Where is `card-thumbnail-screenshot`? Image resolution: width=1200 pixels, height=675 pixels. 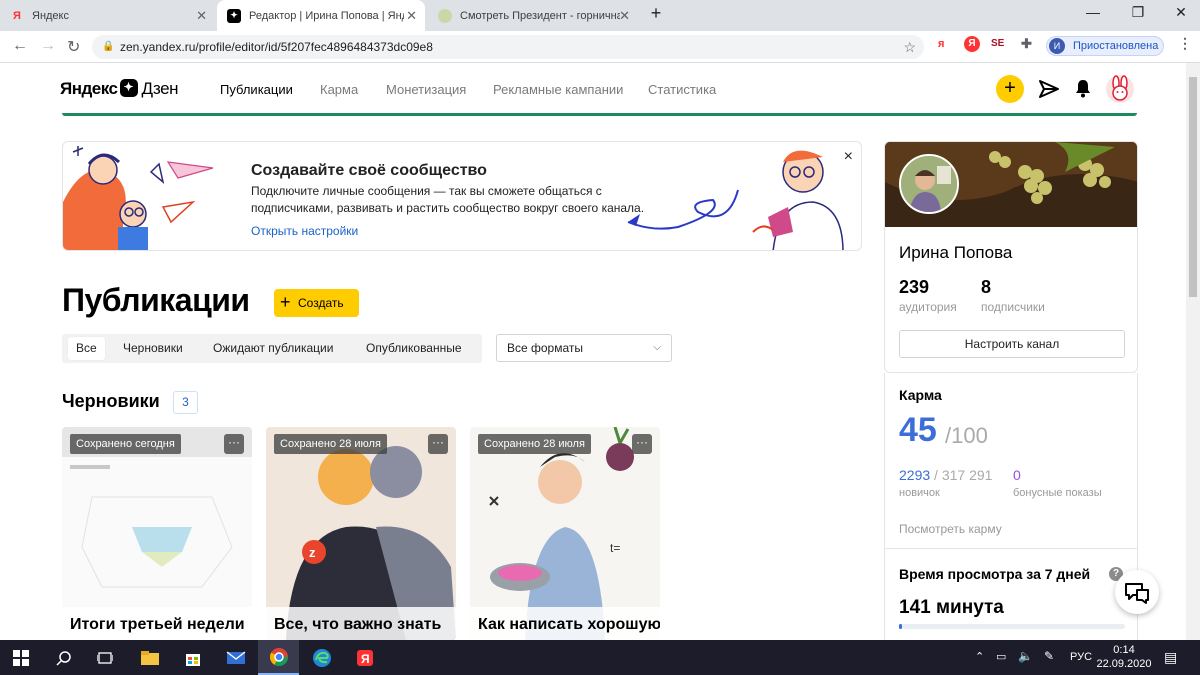
card-thumbnail-screenshot is located at coordinates (157, 533).